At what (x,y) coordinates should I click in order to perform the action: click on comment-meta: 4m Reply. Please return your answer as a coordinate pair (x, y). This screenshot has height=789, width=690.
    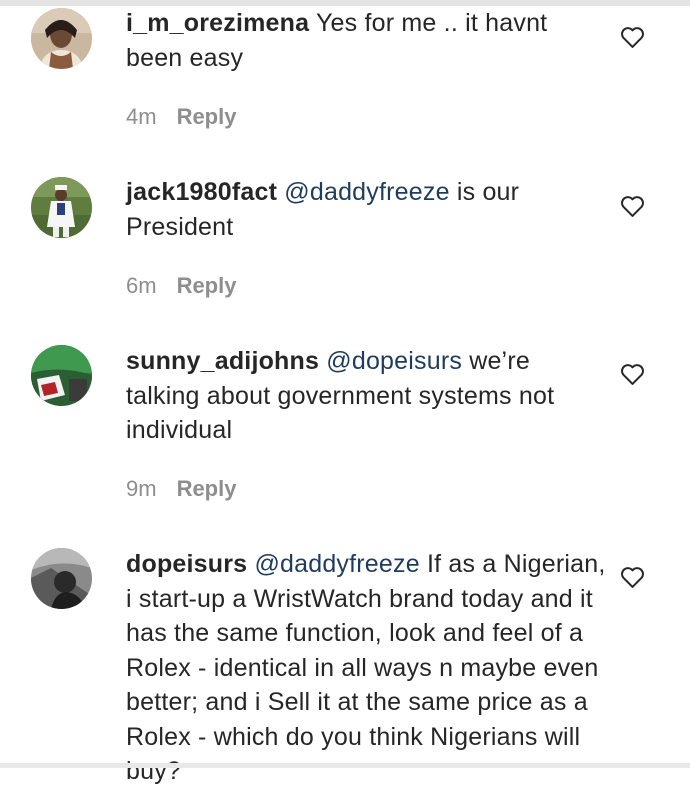
    Looking at the image, I should click on (181, 117).